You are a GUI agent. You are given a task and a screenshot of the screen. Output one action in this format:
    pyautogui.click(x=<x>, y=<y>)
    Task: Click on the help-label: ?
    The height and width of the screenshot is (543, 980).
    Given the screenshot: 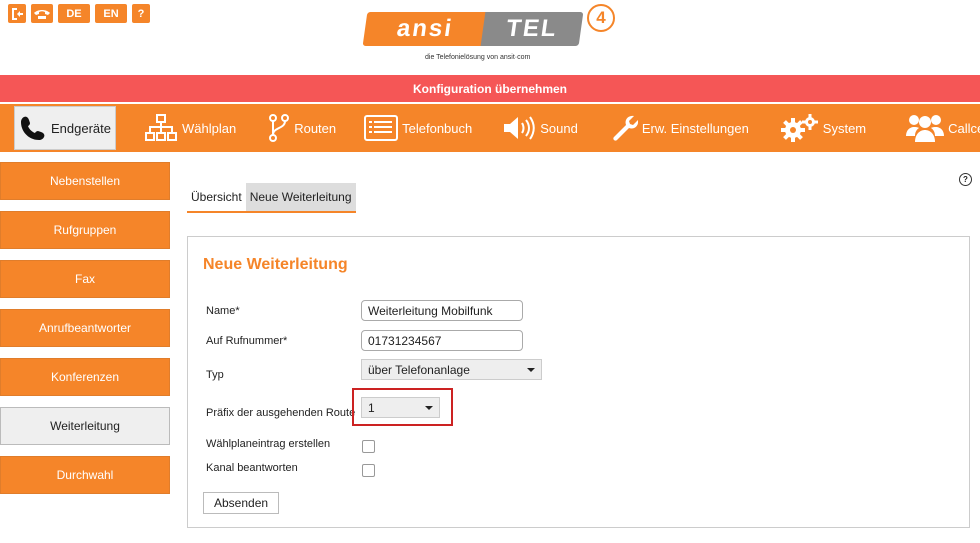 What is the action you would take?
    pyautogui.click(x=141, y=13)
    